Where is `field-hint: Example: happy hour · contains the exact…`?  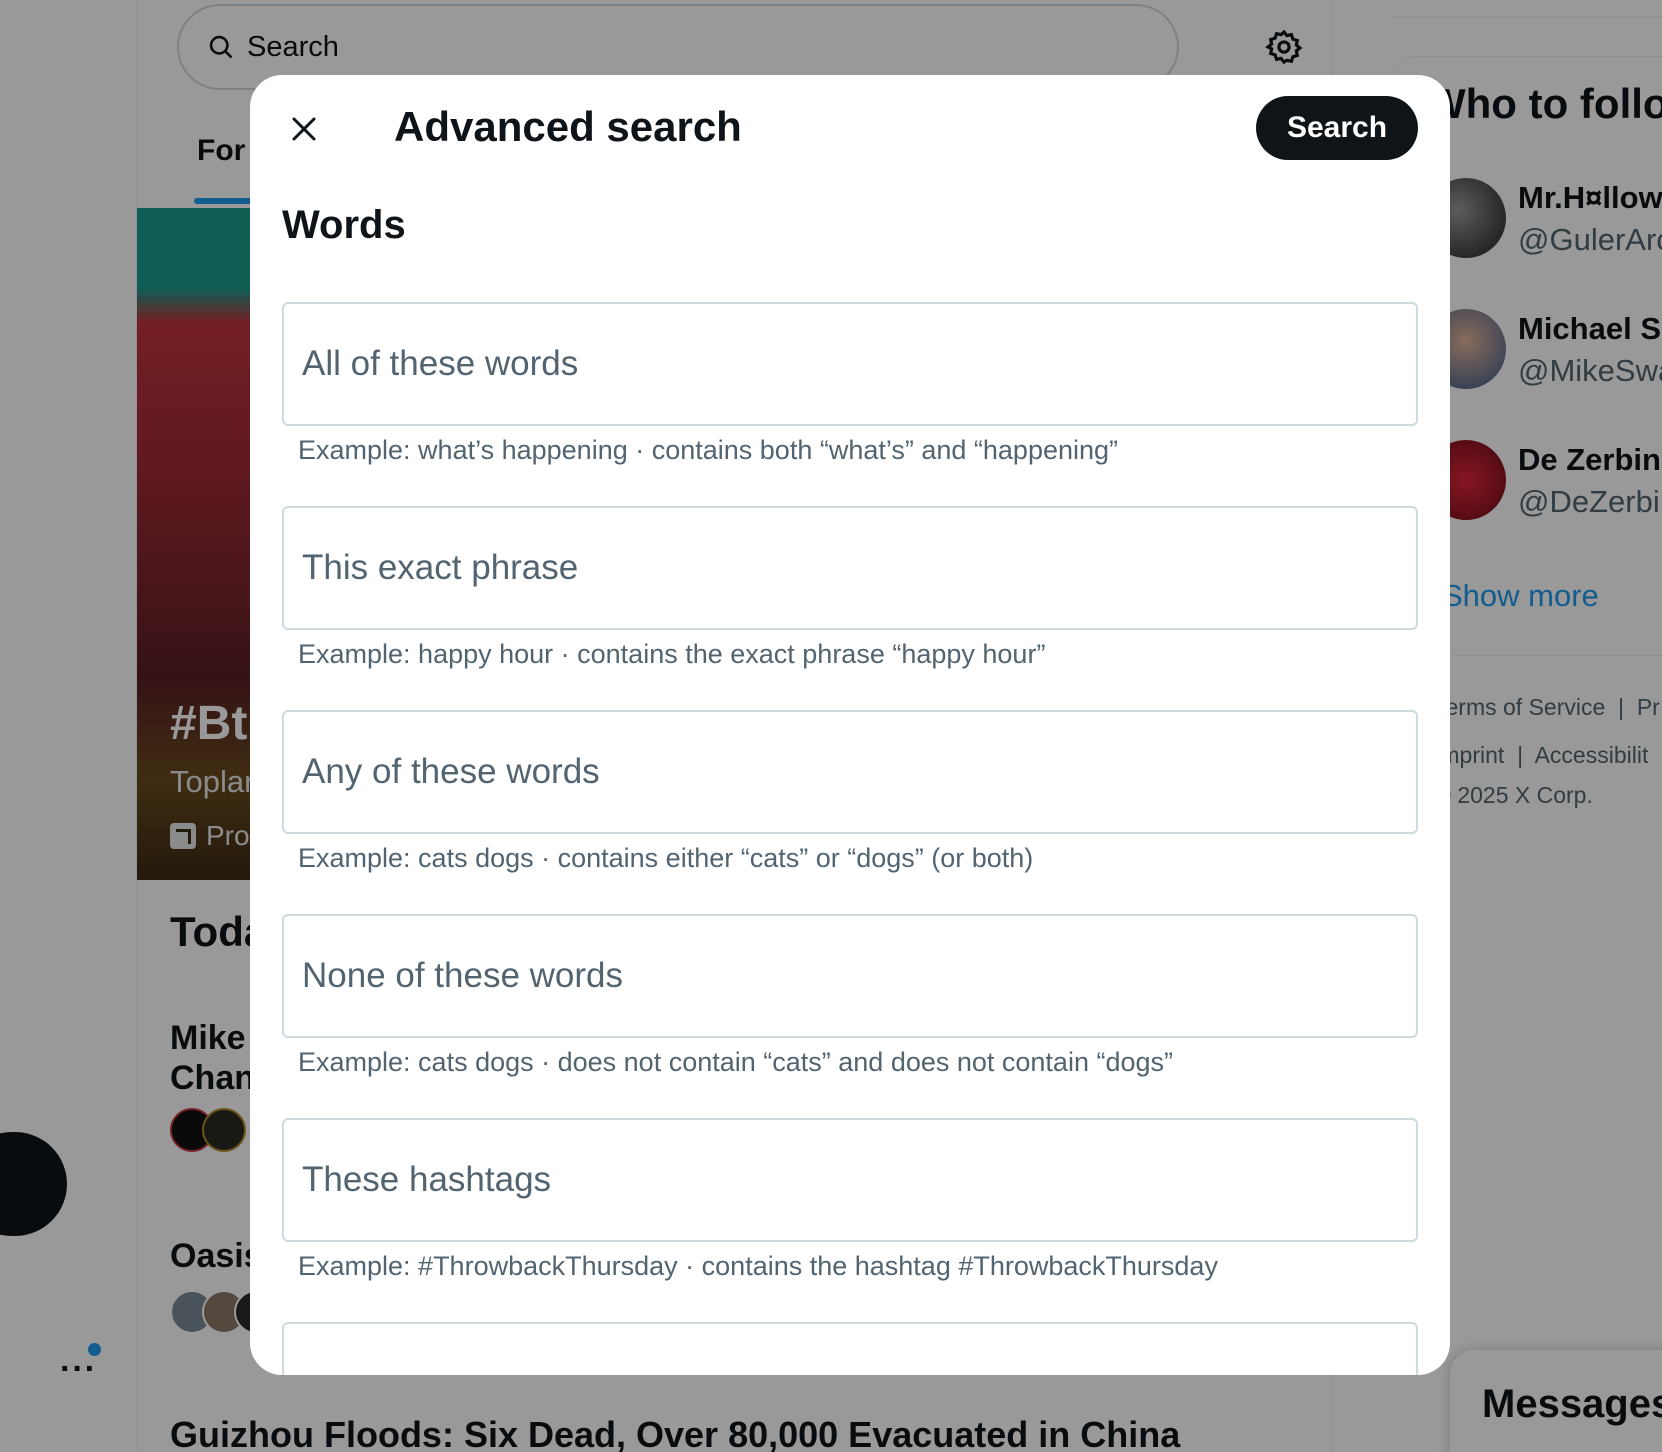 field-hint: Example: happy hour · contains the exact… is located at coordinates (672, 654).